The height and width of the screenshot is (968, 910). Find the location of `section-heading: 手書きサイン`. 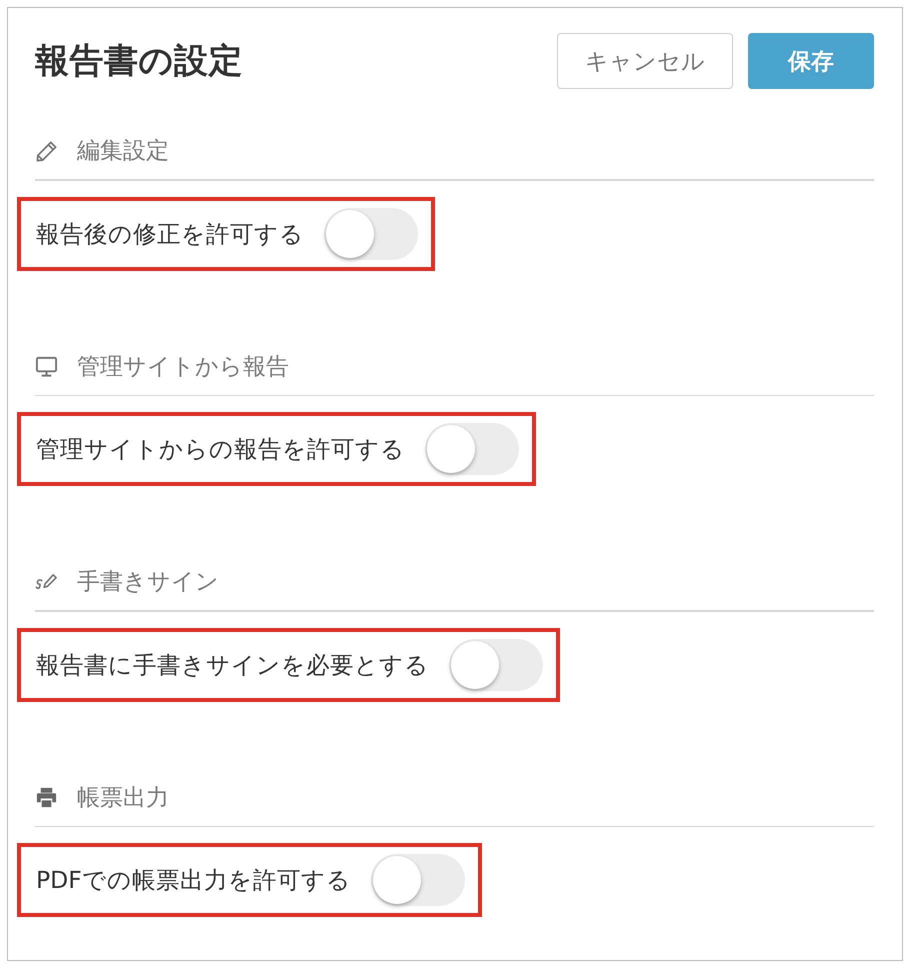

section-heading: 手書きサイン is located at coordinates (148, 582).